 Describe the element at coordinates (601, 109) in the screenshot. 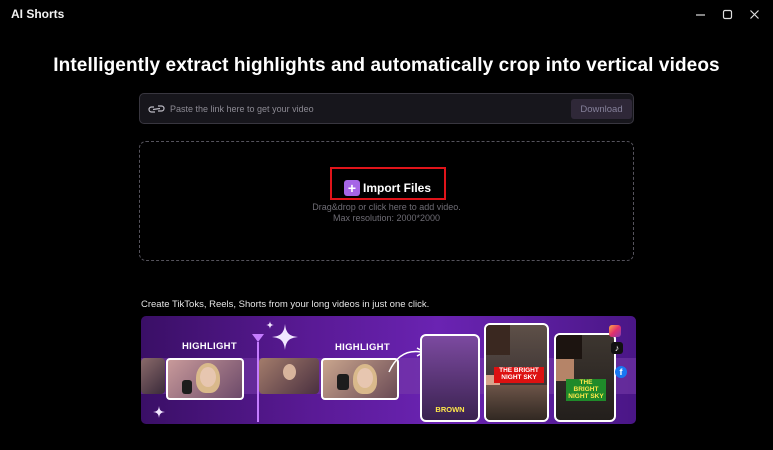

I see `download-button: Download` at that location.